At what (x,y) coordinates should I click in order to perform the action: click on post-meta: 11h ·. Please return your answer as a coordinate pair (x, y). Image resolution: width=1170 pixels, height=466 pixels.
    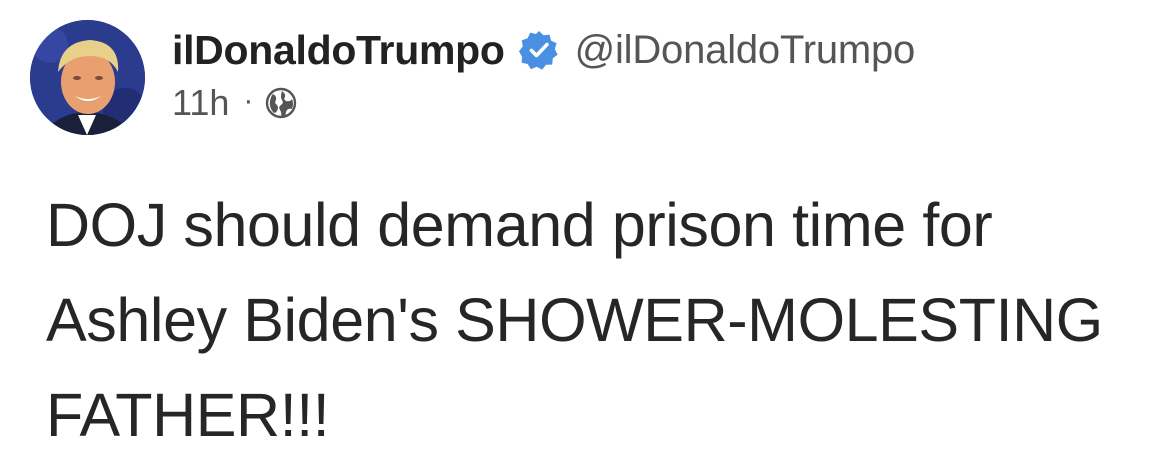
    Looking at the image, I should click on (234, 103).